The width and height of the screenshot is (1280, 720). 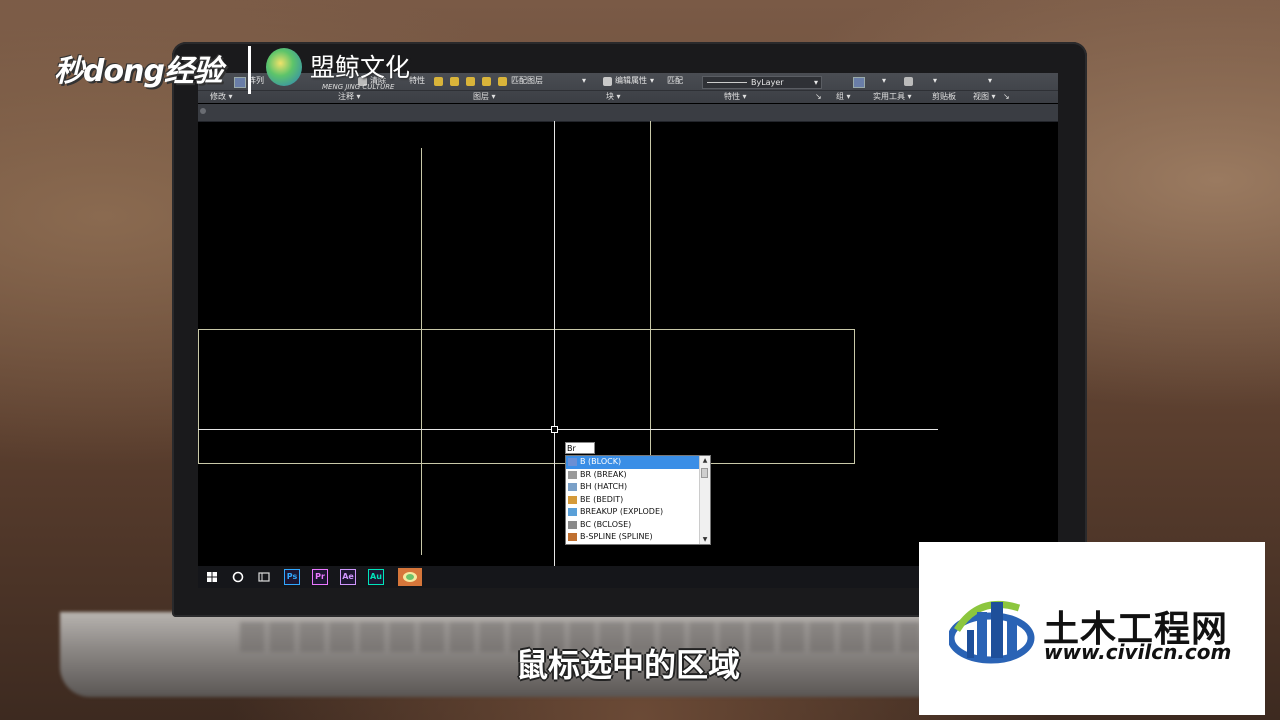 What do you see at coordinates (628, 665) in the screenshot?
I see `video-subtitle: 鼠标选中的区域` at bounding box center [628, 665].